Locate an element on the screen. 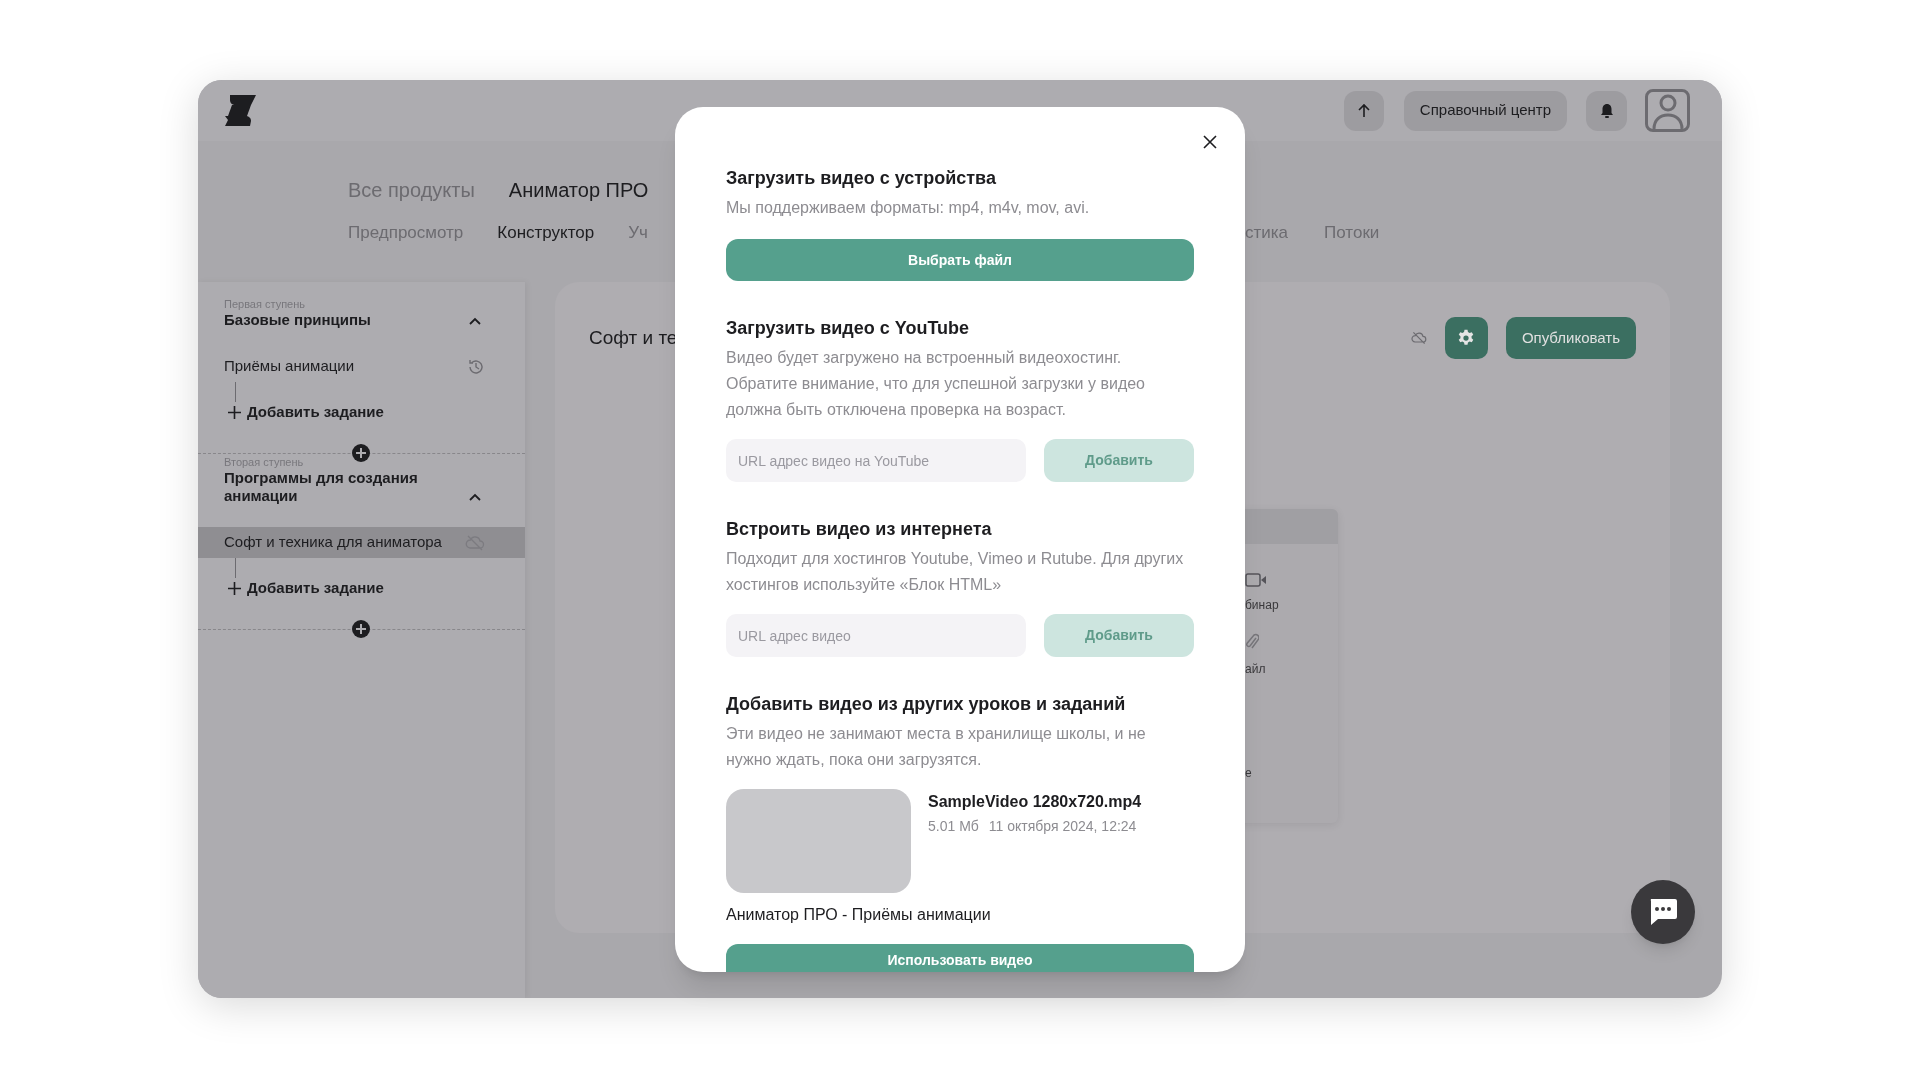 The height and width of the screenshot is (1080, 1920). nav-tab: Все продукты is located at coordinates (411, 190).